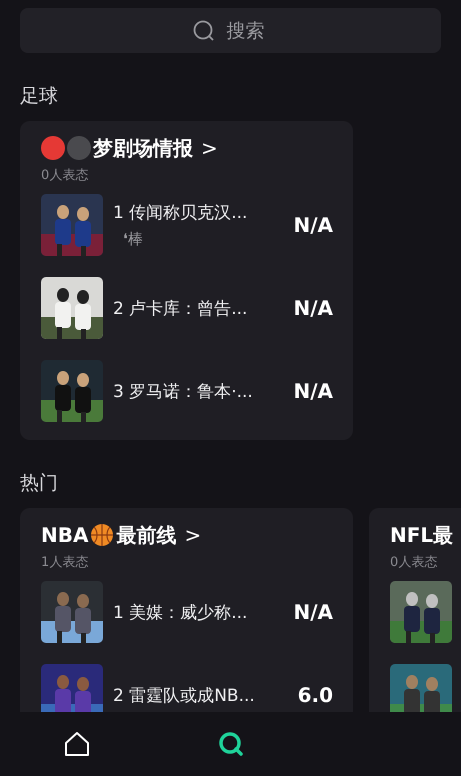  Describe the element at coordinates (64, 562) in the screenshot. I see `reaction-count: 1人表态` at that location.